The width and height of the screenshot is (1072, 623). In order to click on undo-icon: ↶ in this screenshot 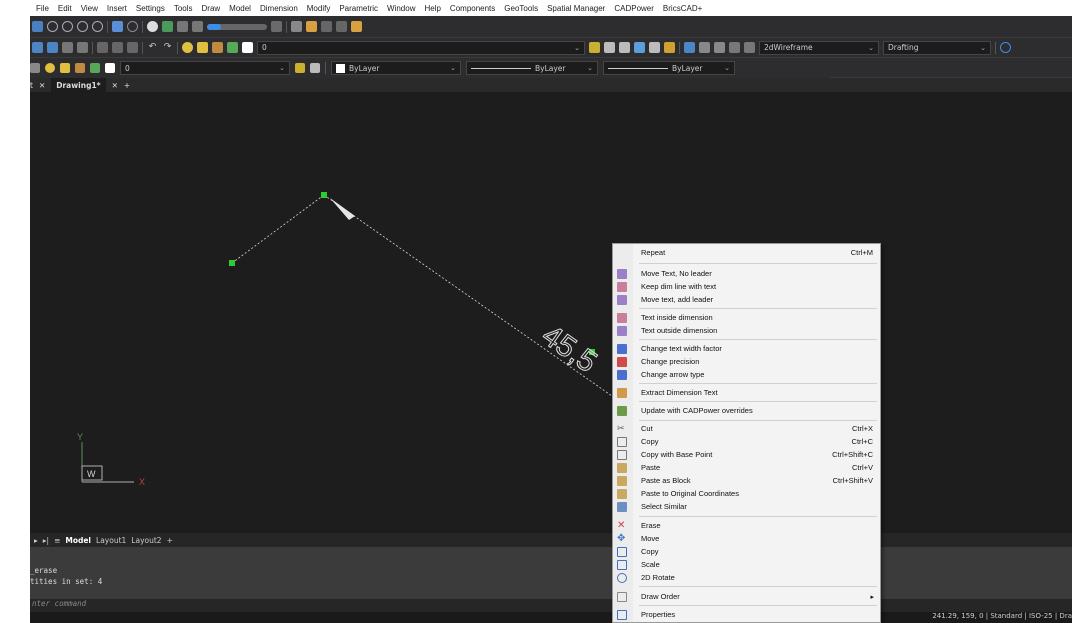, I will do `click(152, 47)`.